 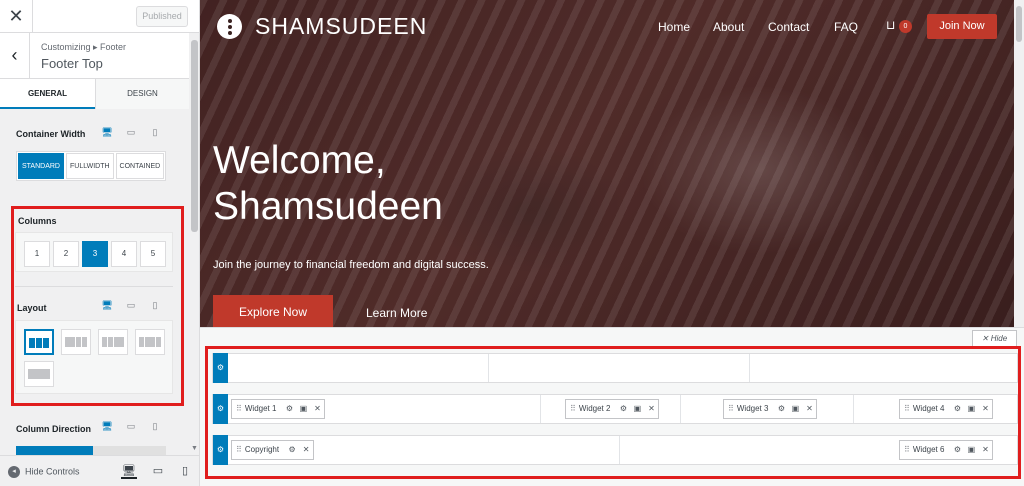 I want to click on container-width-device-switcher: 🖥 ▭ ▯, so click(x=131, y=132).